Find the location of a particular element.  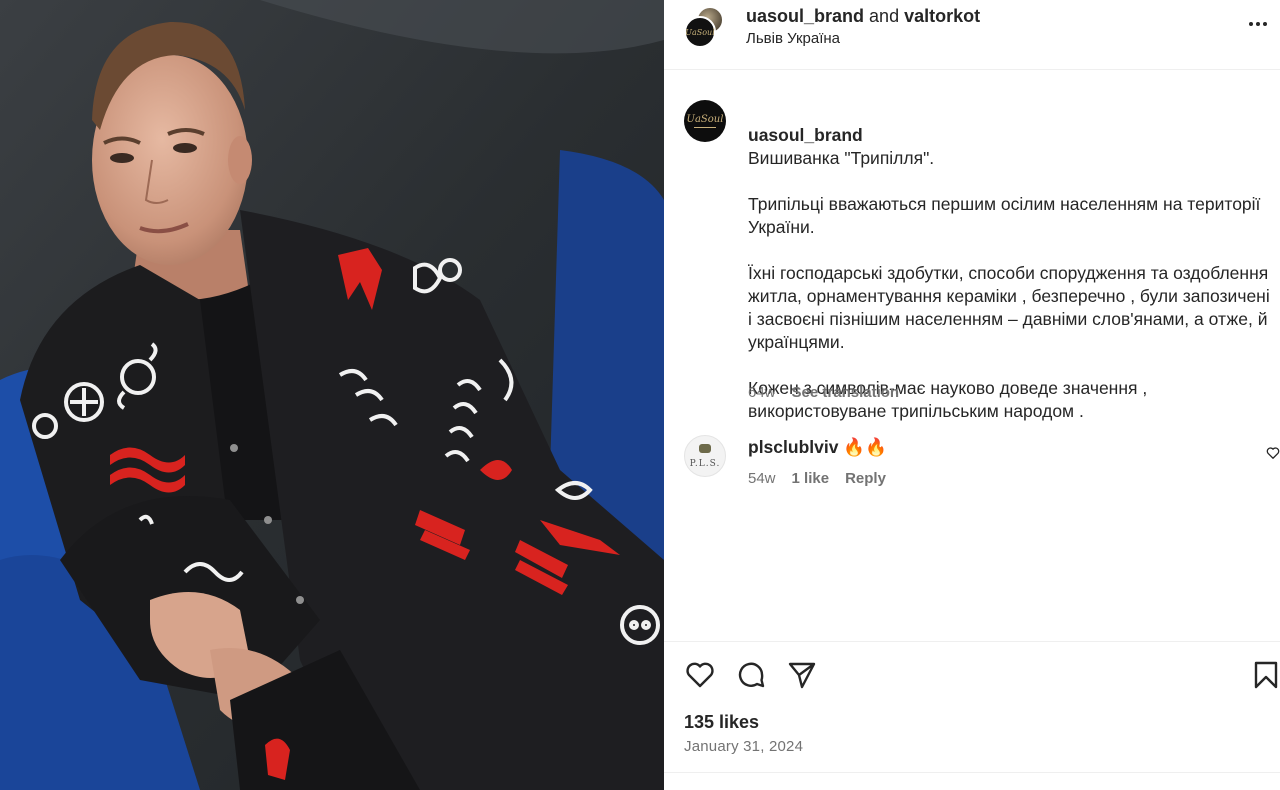

caption-author-avatar: UaSoul is located at coordinates (705, 121).